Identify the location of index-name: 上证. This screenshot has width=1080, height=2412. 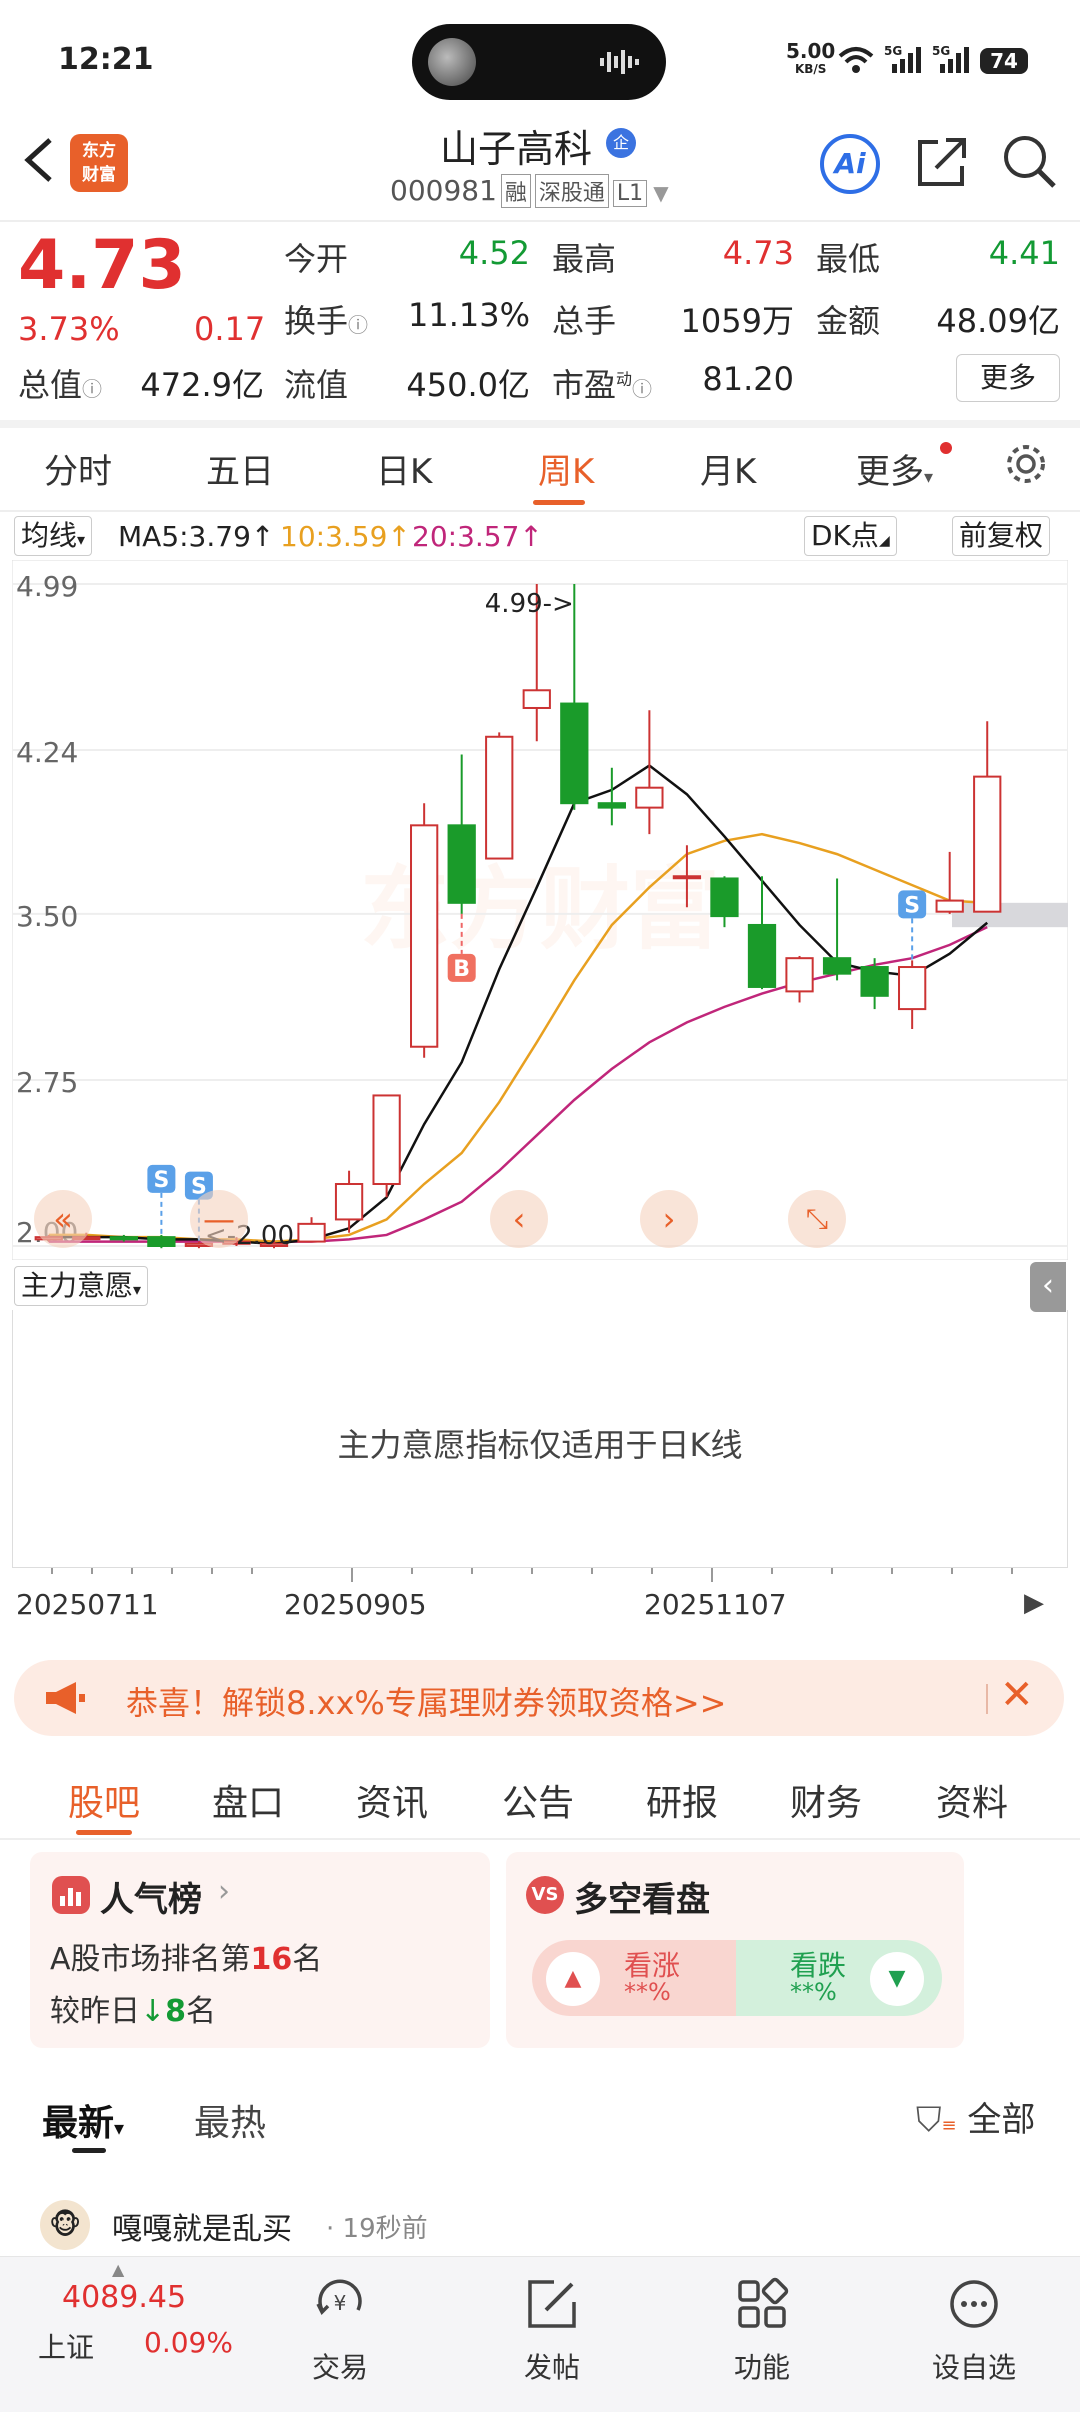
(66, 2346).